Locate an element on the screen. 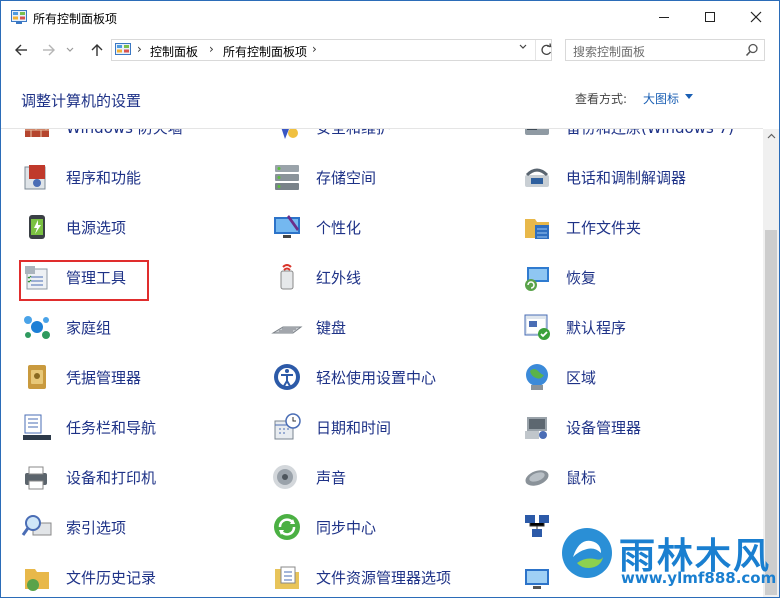 The height and width of the screenshot is (598, 780). breadcrumb-control-panel: 控制面板 is located at coordinates (174, 51).